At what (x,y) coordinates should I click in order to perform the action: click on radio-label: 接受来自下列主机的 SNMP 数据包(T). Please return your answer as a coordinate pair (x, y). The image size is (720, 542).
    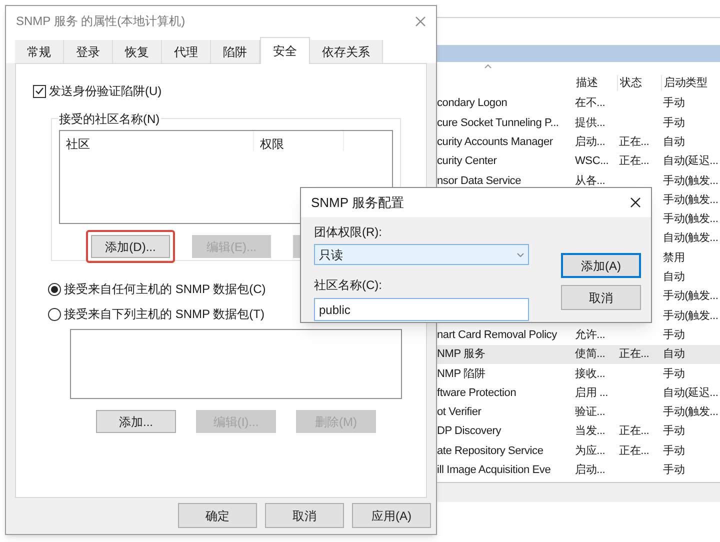
    Looking at the image, I should click on (164, 314).